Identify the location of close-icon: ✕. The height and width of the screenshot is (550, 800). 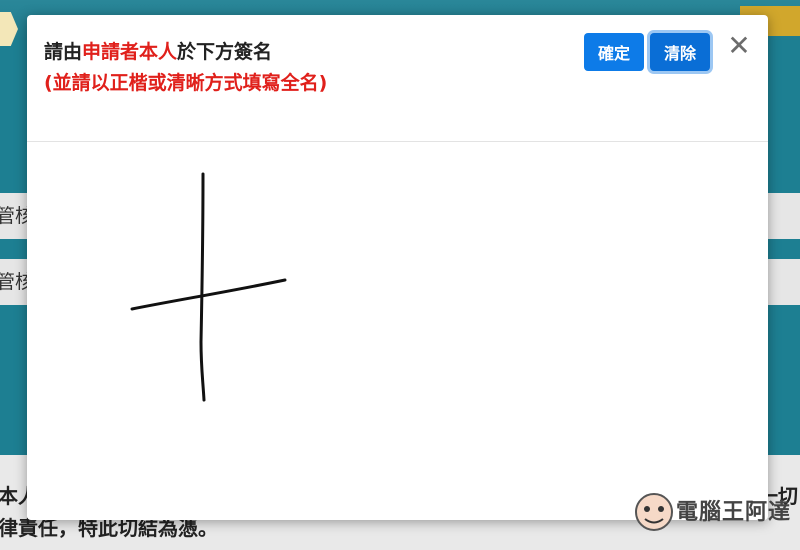
(739, 46).